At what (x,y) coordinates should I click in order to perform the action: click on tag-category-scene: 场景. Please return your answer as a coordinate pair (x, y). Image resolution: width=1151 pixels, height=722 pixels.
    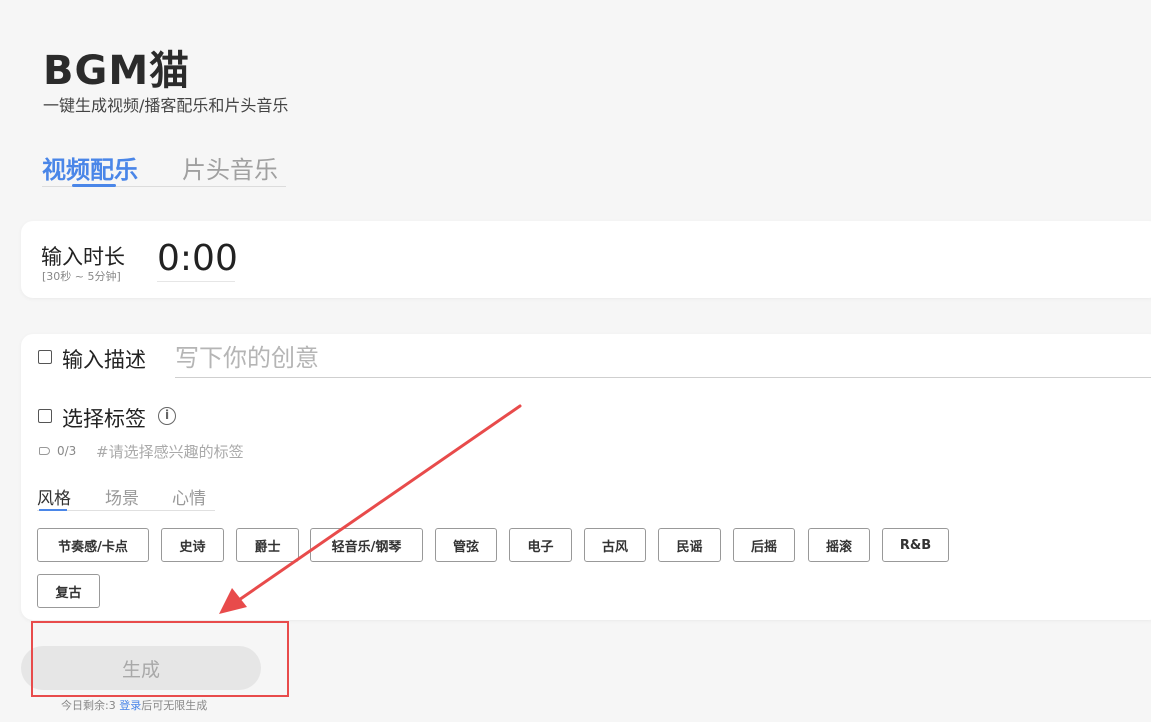
    Looking at the image, I should click on (122, 496).